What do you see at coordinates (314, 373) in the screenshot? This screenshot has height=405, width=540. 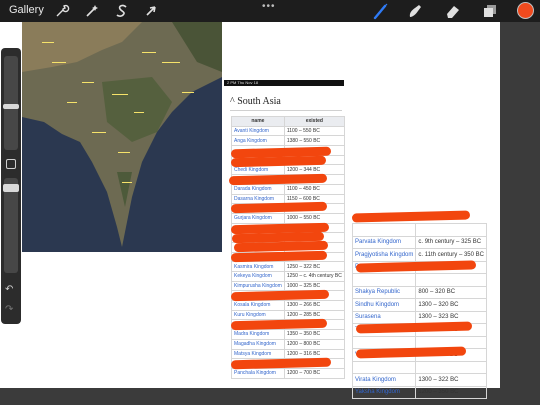 I see `existed-cell: 1200 – 700 BC` at bounding box center [314, 373].